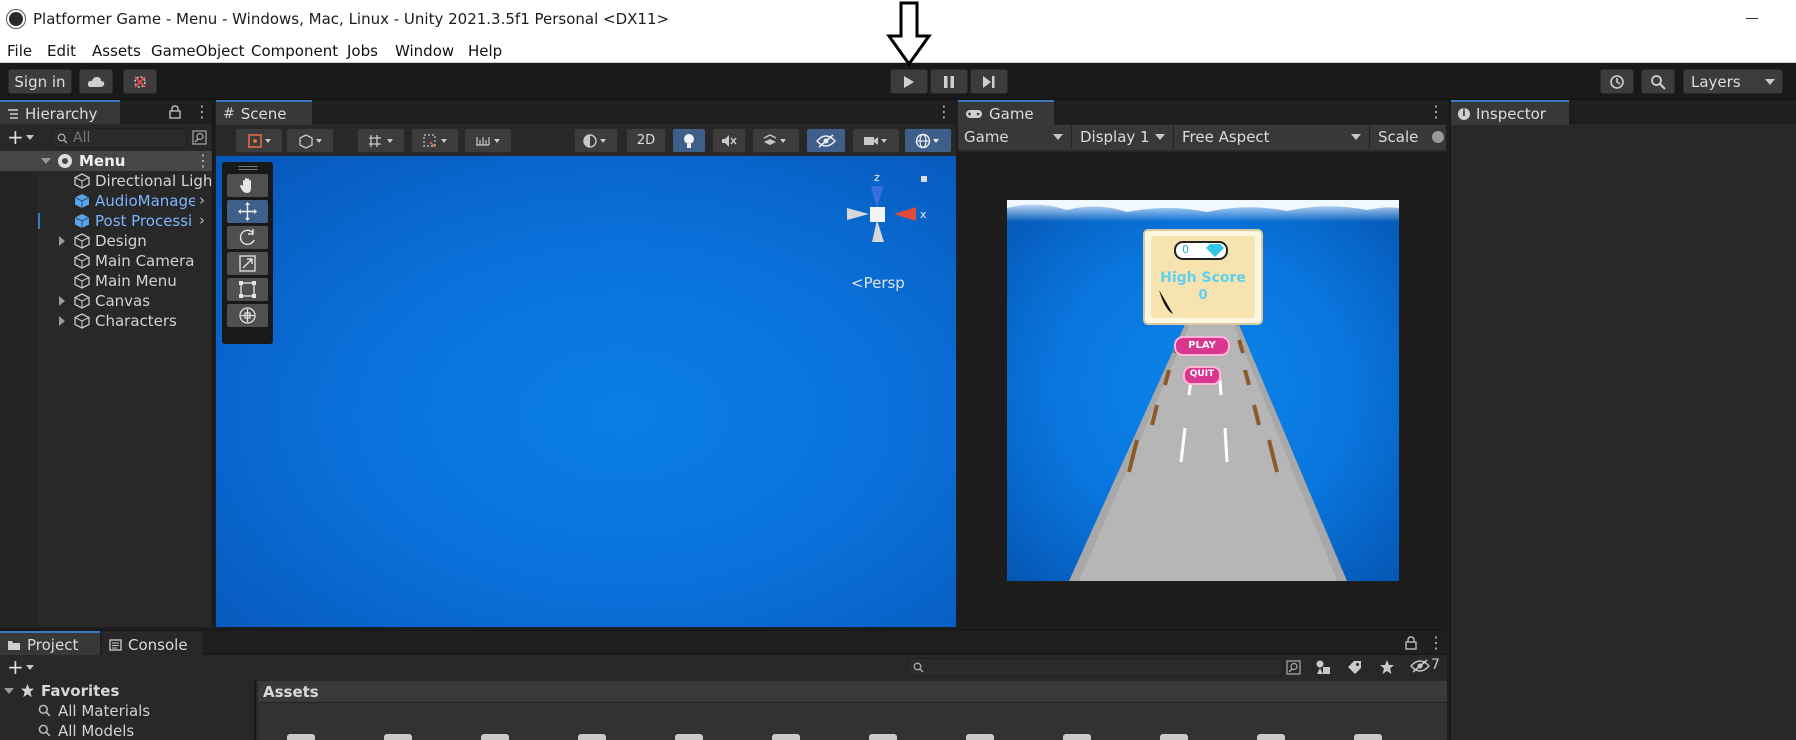  Describe the element at coordinates (1202, 374) in the screenshot. I see `game-quit-button: QUIT` at that location.